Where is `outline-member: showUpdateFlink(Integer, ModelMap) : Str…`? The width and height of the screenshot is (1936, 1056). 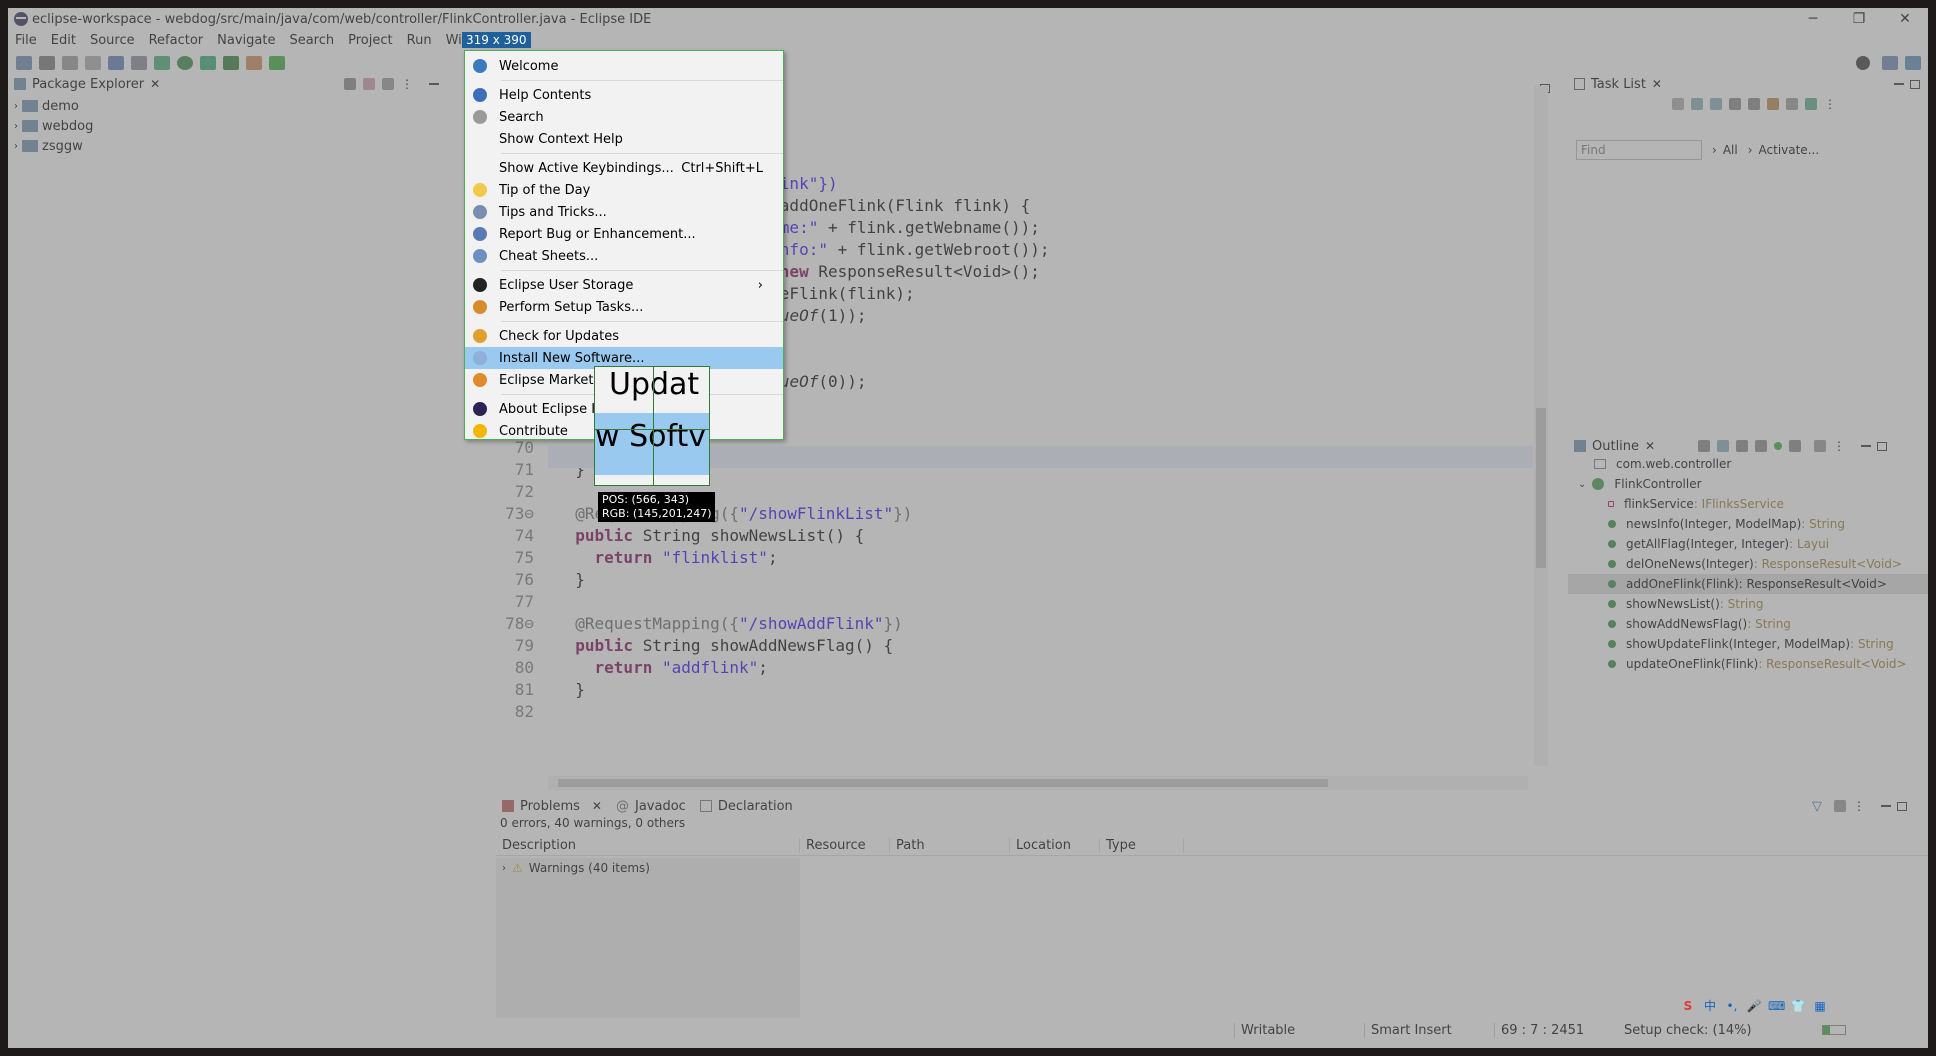
outline-member: showUpdateFlink(Integer, ModelMap) : Str… is located at coordinates (1748, 644).